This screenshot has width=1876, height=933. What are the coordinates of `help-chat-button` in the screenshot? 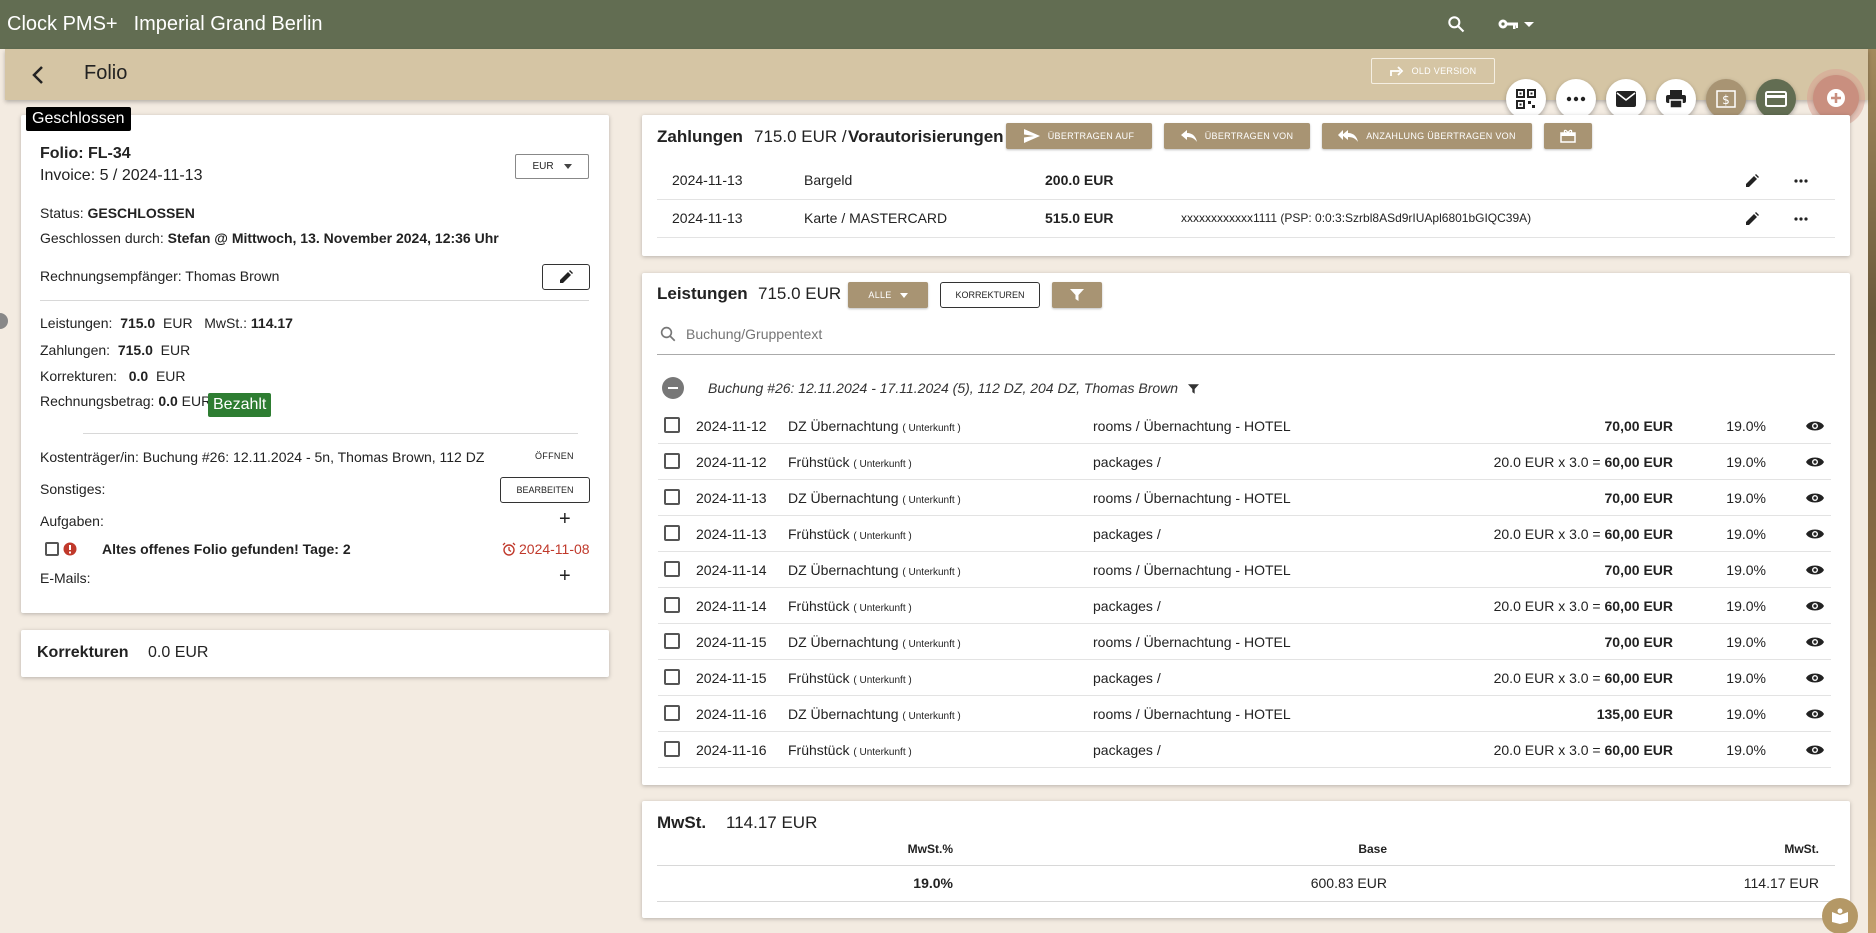 It's located at (1840, 915).